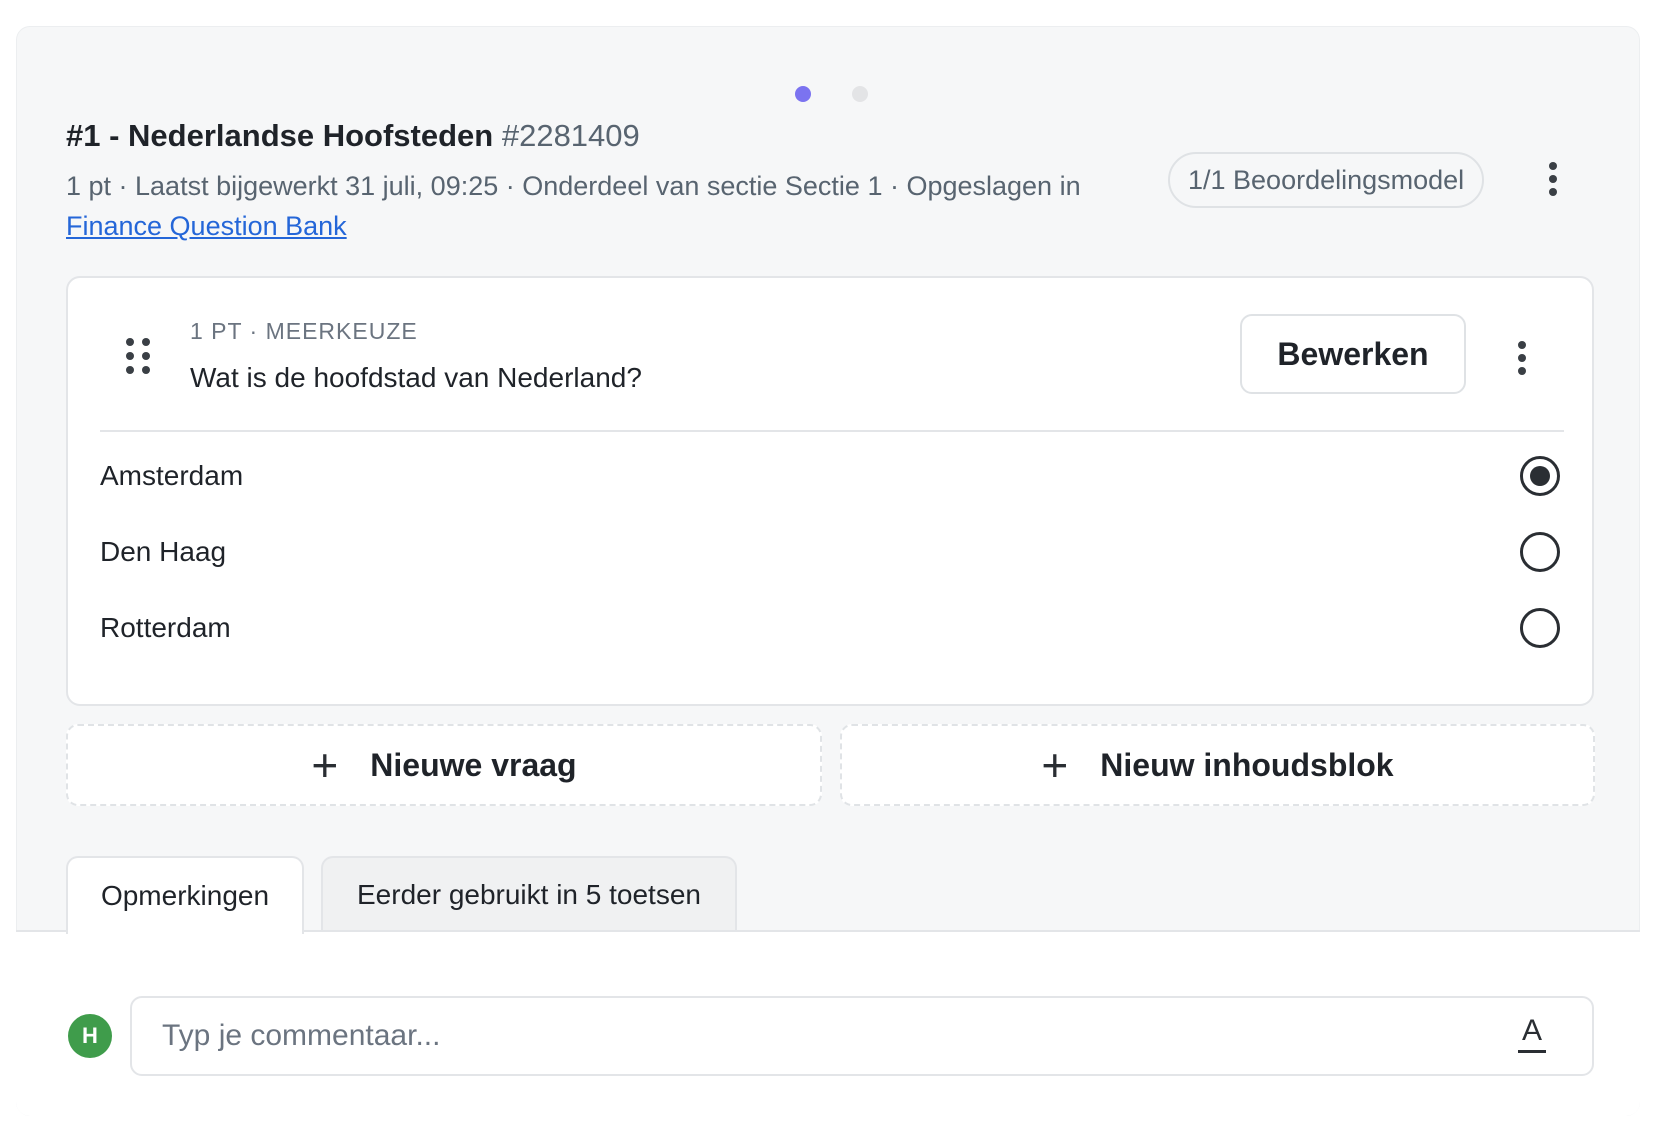  What do you see at coordinates (570, 135) in the screenshot?
I see `question-id: #2281409` at bounding box center [570, 135].